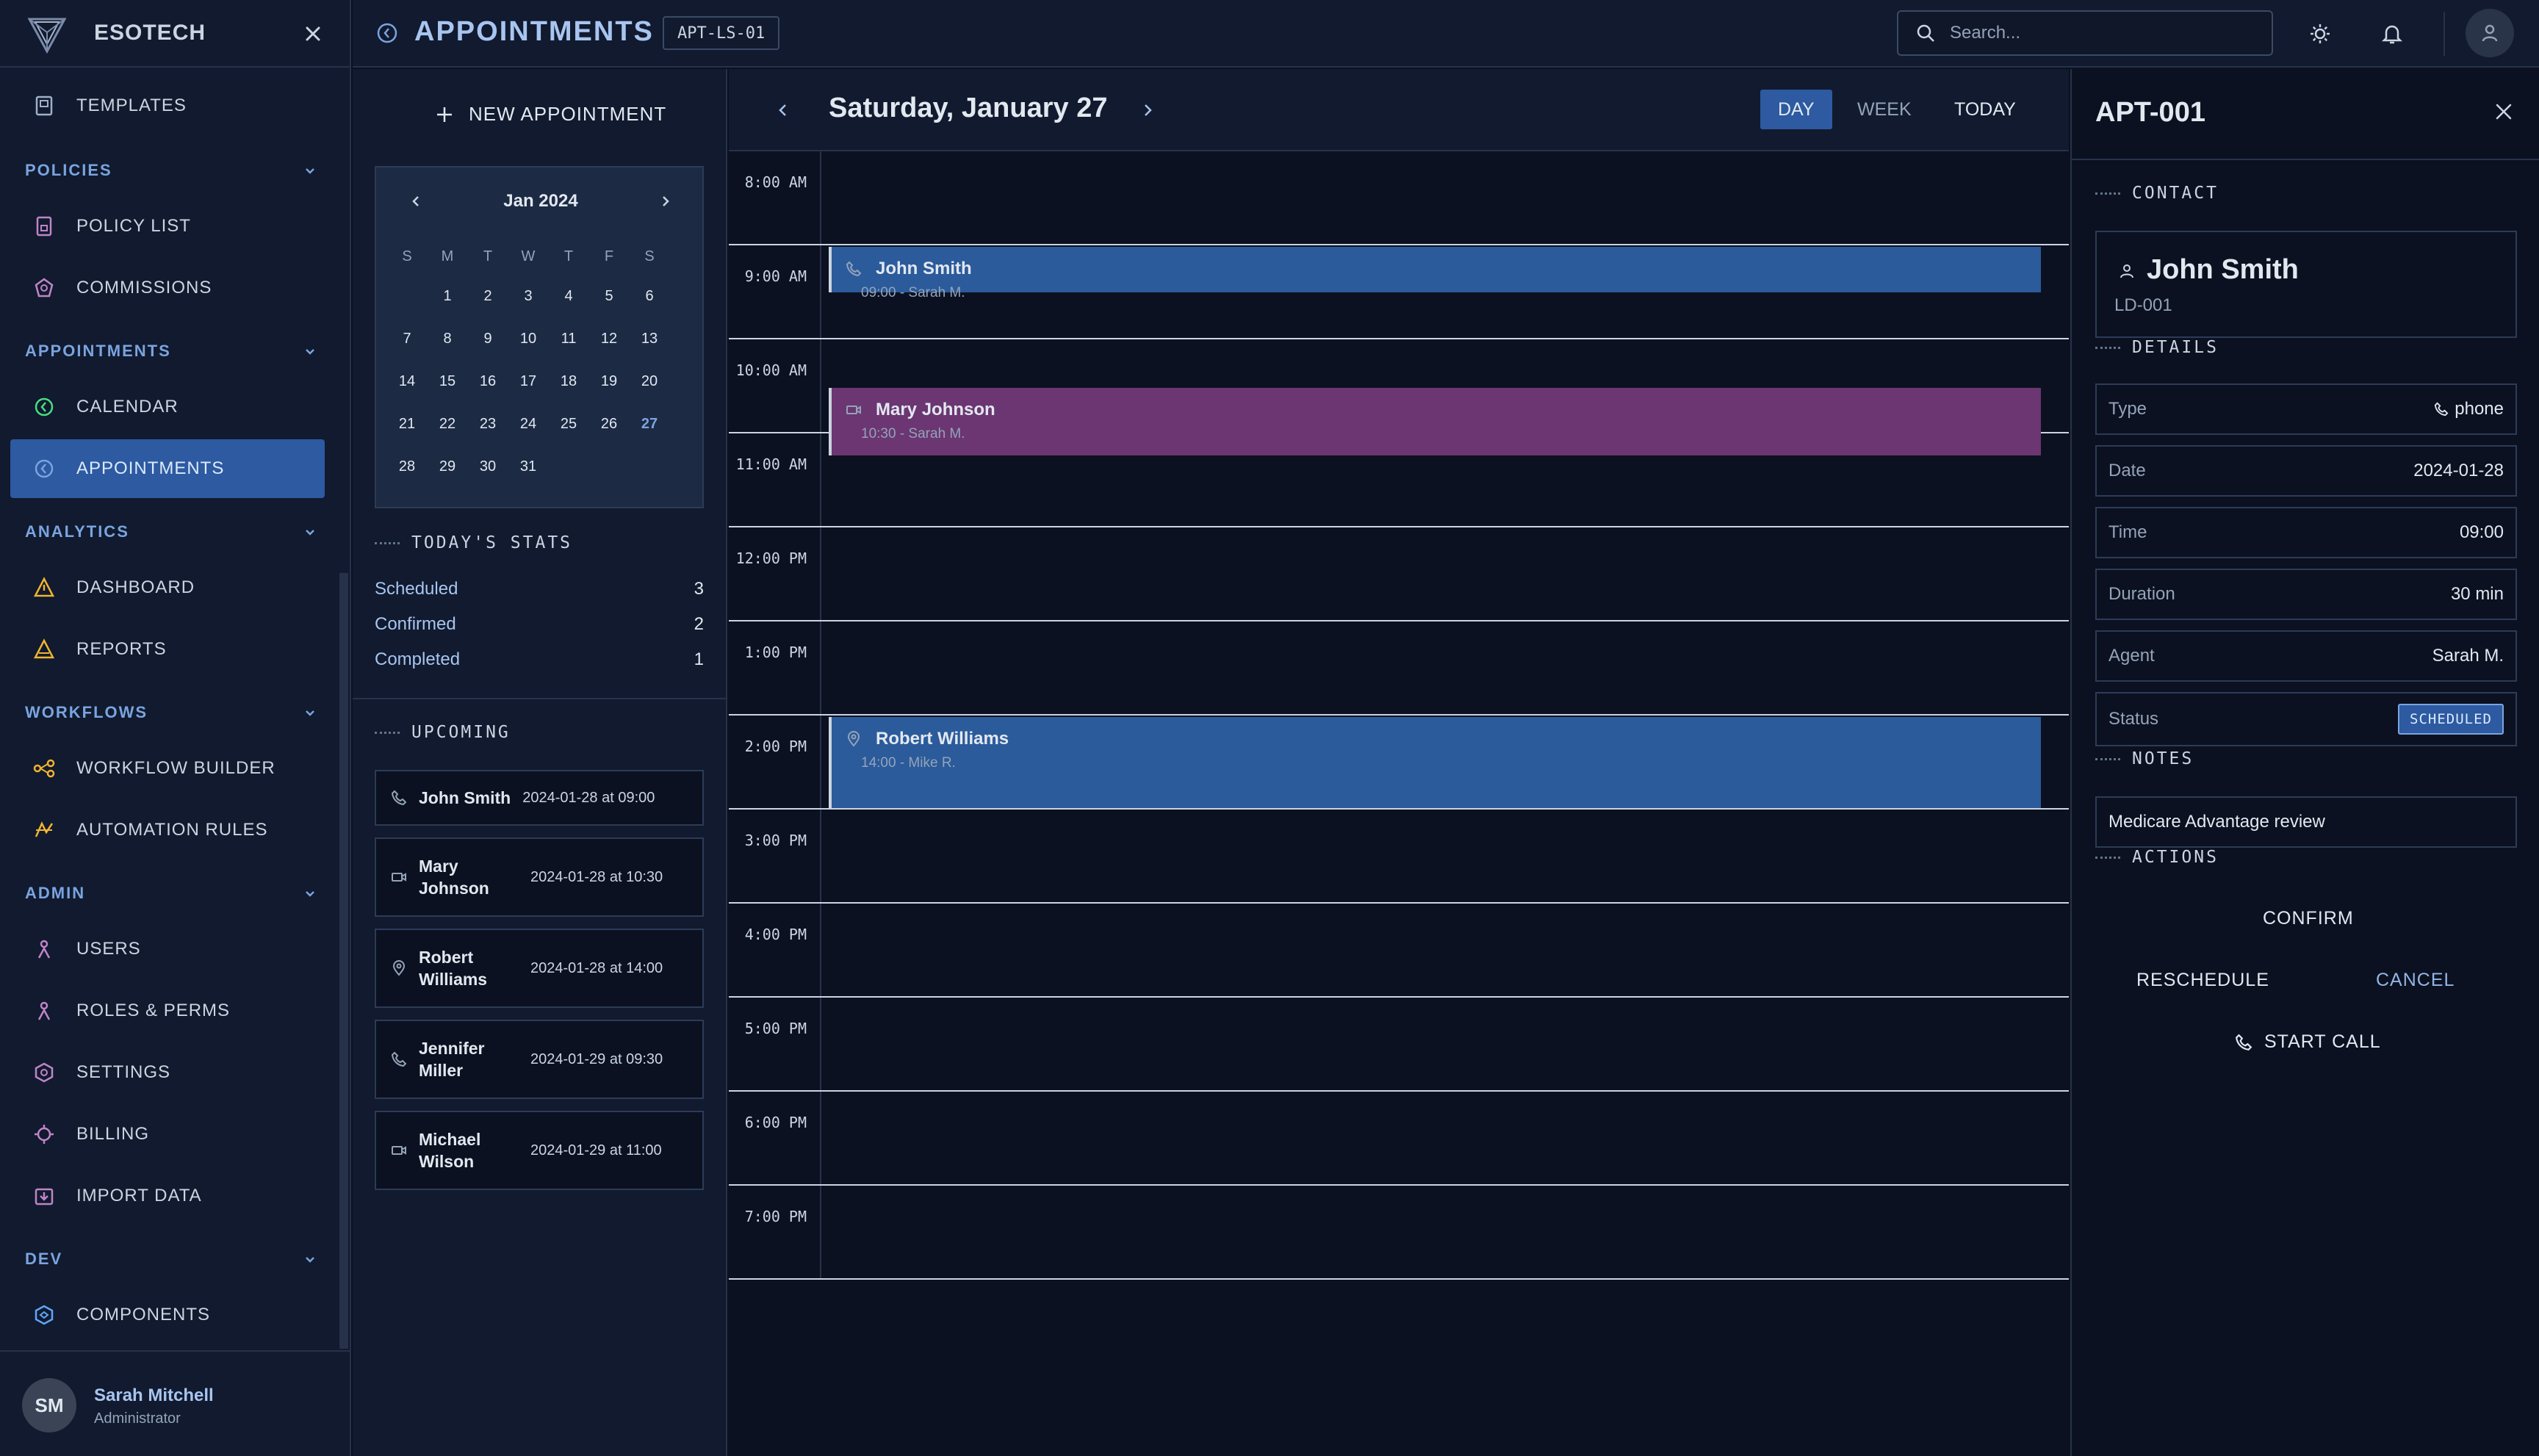 This screenshot has height=1456, width=2539. What do you see at coordinates (343, 961) in the screenshot?
I see `scrollbar-thumb` at bounding box center [343, 961].